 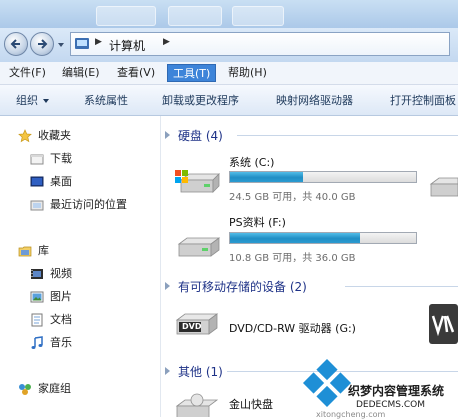 What do you see at coordinates (25, 389) in the screenshot?
I see `homegroup-icon` at bounding box center [25, 389].